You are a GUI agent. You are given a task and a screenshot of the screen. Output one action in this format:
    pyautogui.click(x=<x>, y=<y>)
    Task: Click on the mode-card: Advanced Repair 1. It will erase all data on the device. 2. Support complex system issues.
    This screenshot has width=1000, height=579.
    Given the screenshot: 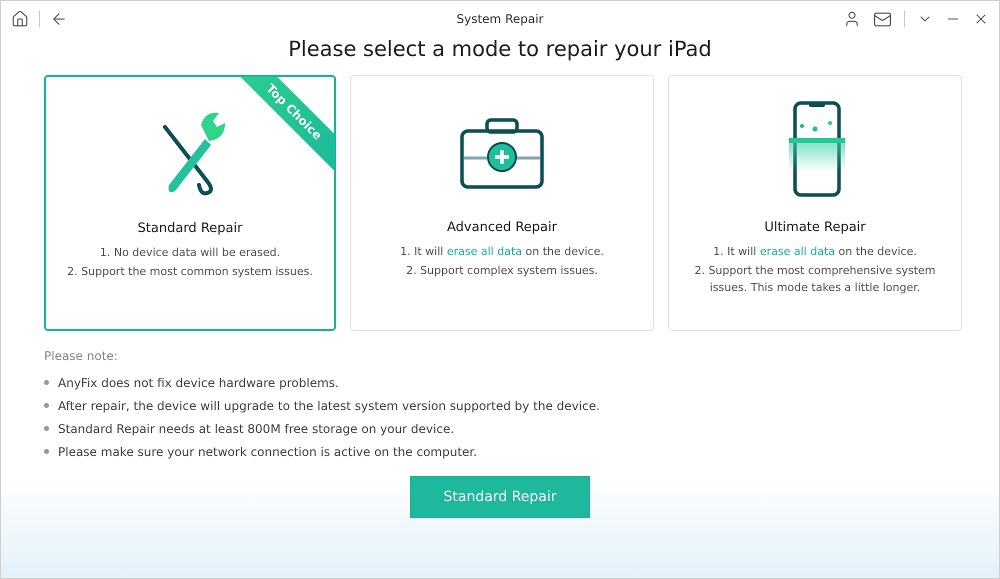 What is the action you would take?
    pyautogui.click(x=502, y=203)
    